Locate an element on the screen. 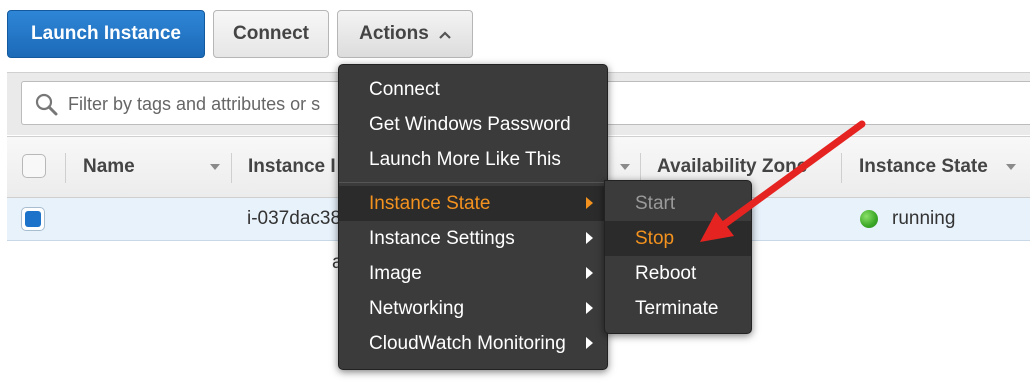 This screenshot has height=384, width=1030. menu-item-label: Instance State is located at coordinates (430, 203).